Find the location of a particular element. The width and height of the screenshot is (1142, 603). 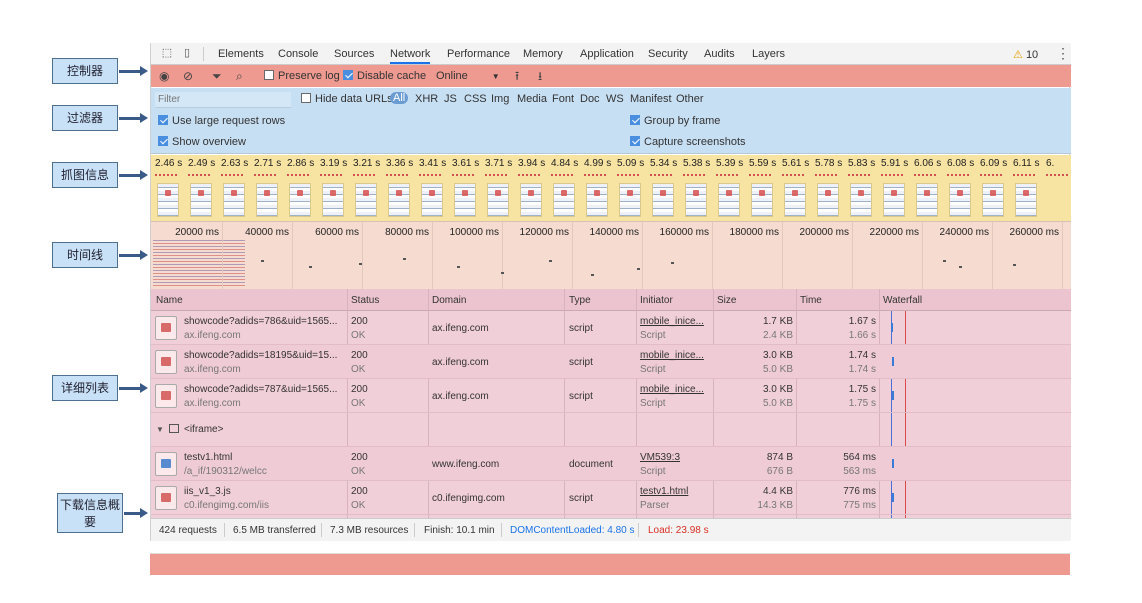

tab-memory: Memory is located at coordinates (543, 54).